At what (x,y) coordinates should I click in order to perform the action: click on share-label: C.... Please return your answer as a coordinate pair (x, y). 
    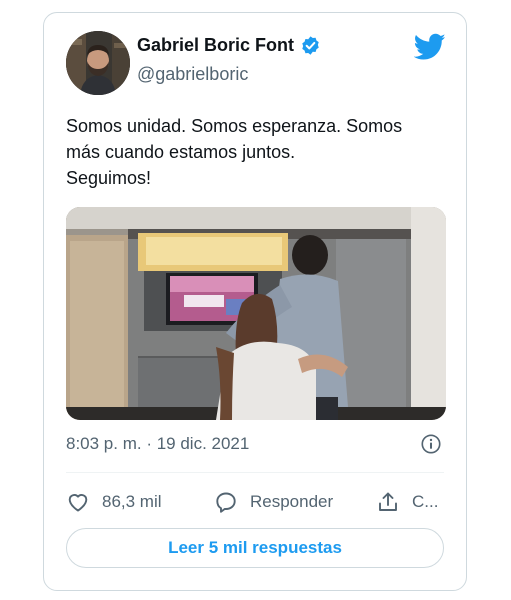
    Looking at the image, I should click on (425, 501).